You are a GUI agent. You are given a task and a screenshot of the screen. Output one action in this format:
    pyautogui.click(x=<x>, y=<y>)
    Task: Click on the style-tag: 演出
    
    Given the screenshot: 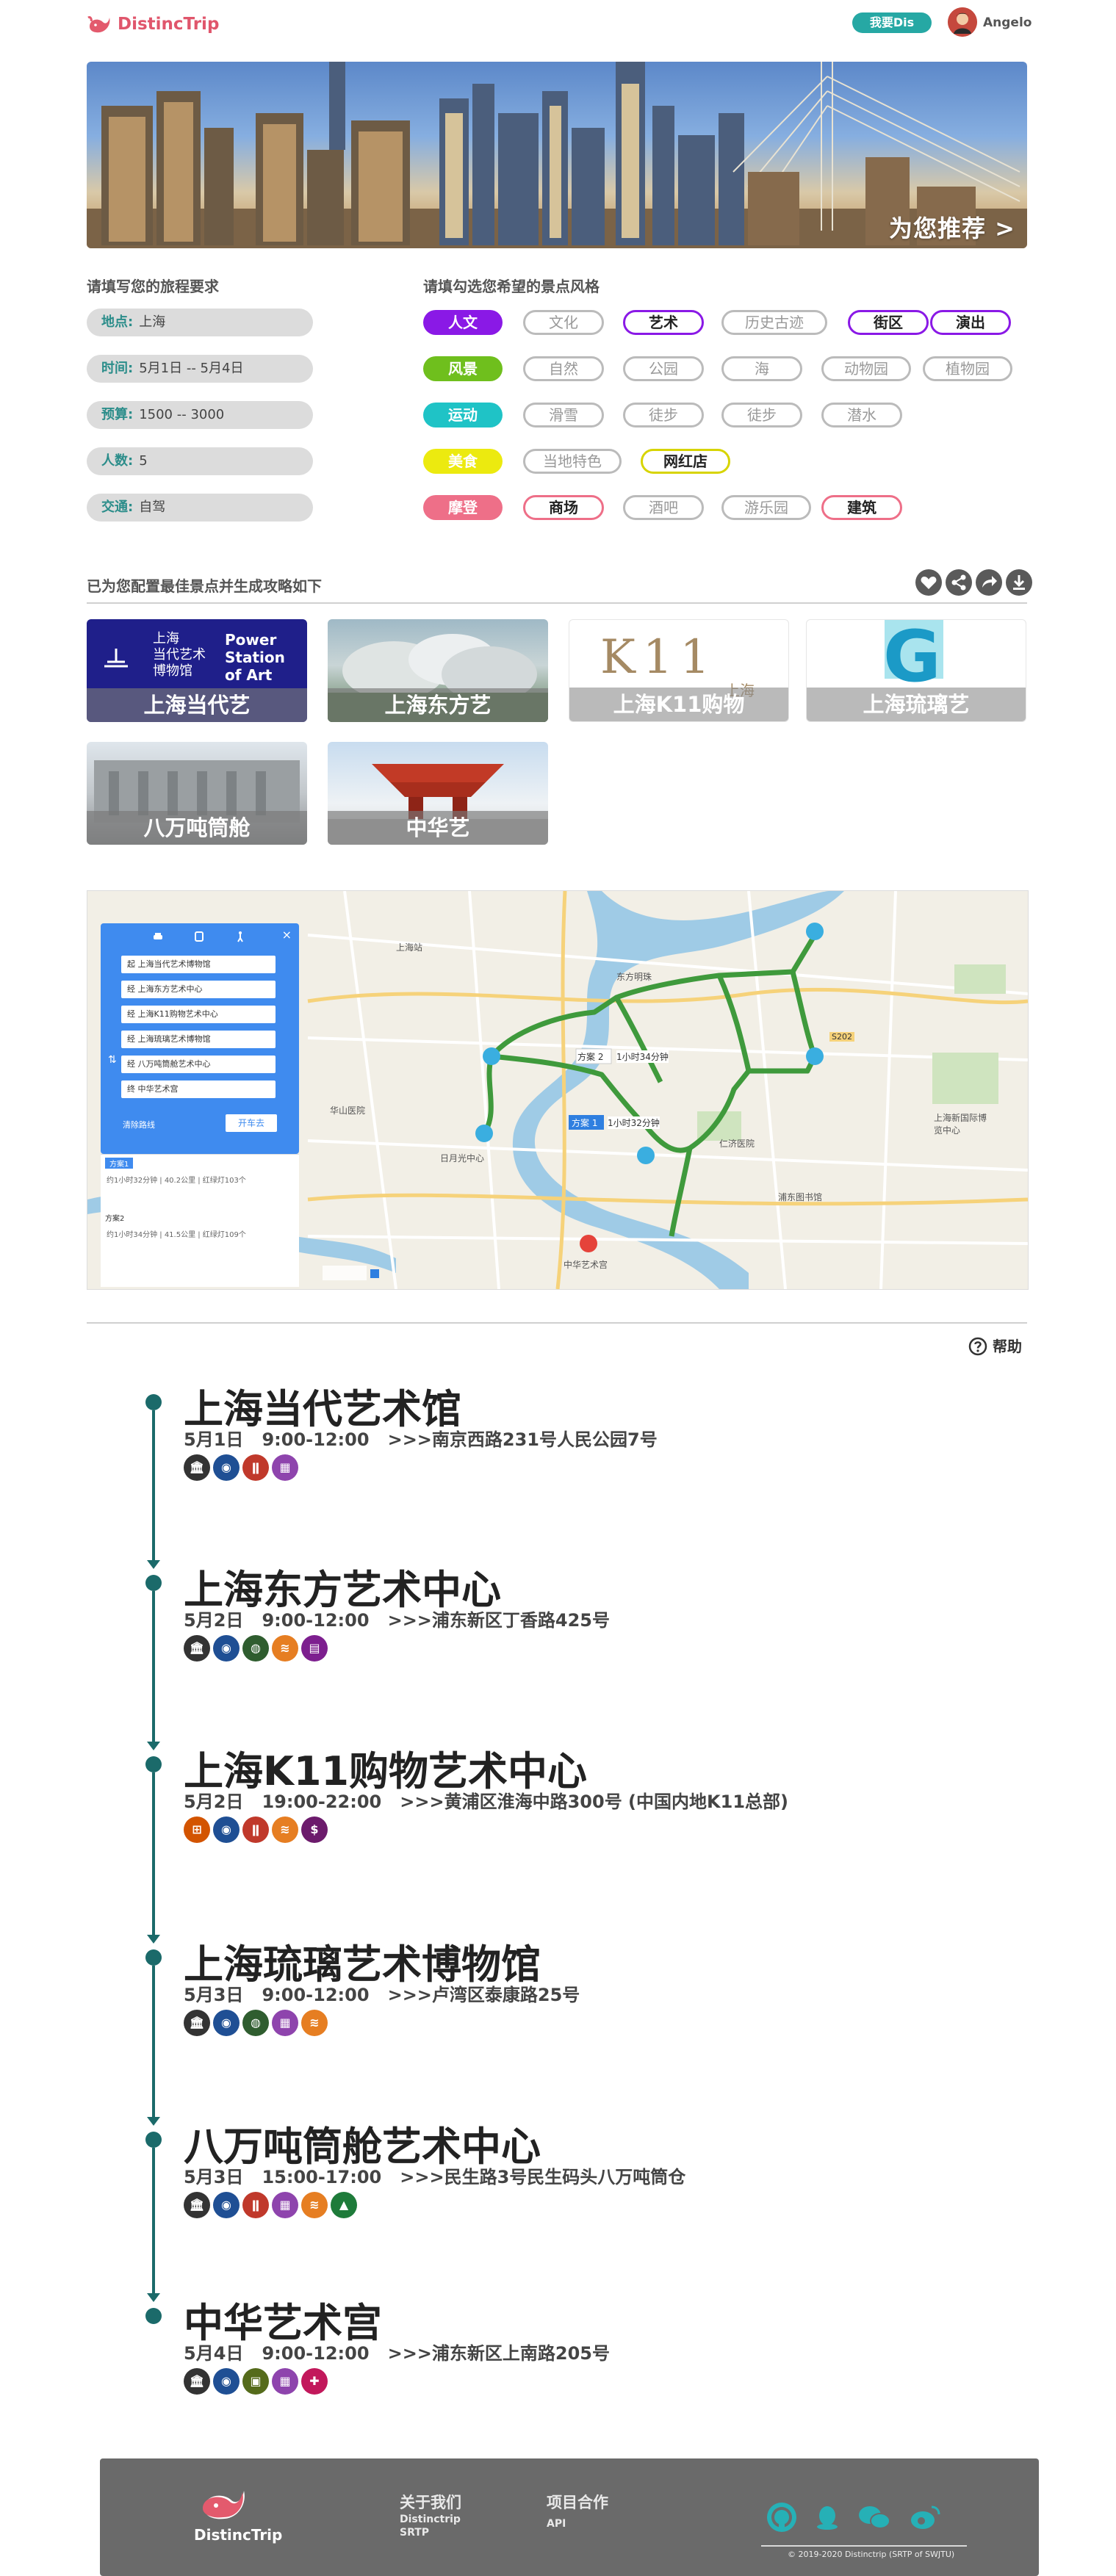 What is the action you would take?
    pyautogui.click(x=971, y=323)
    